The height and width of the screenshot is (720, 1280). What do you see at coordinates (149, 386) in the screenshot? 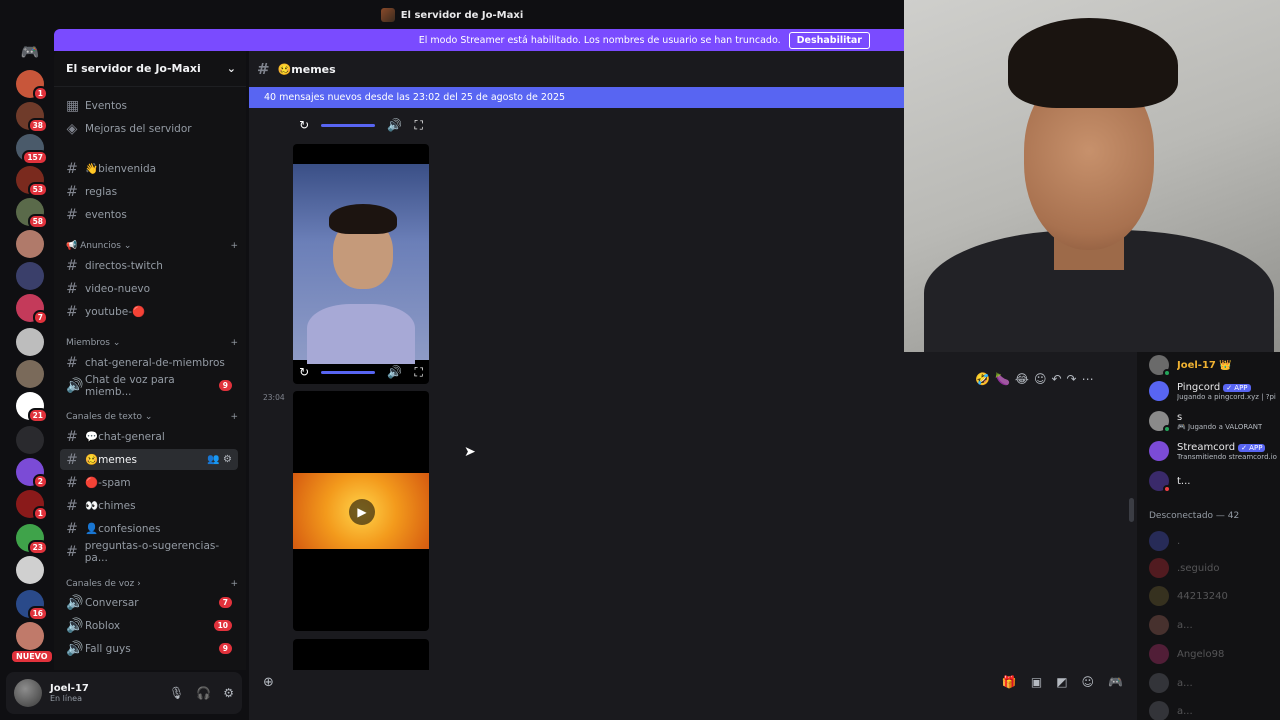
I see `voice-channel-miembros: 🔊 Chat de voz para miemb... 9` at bounding box center [149, 386].